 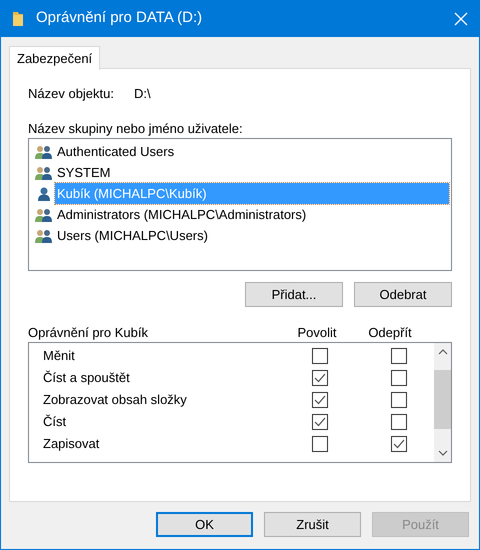 I want to click on button: Zrušit, so click(x=312, y=524).